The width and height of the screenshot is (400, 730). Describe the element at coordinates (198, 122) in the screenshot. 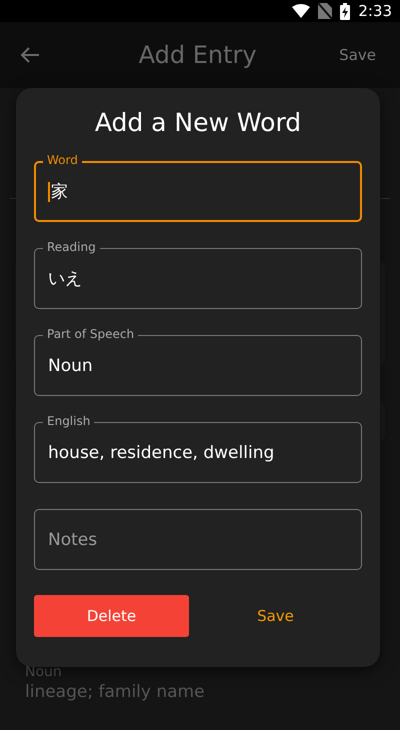

I see `dialog-title: Add a New Word` at that location.